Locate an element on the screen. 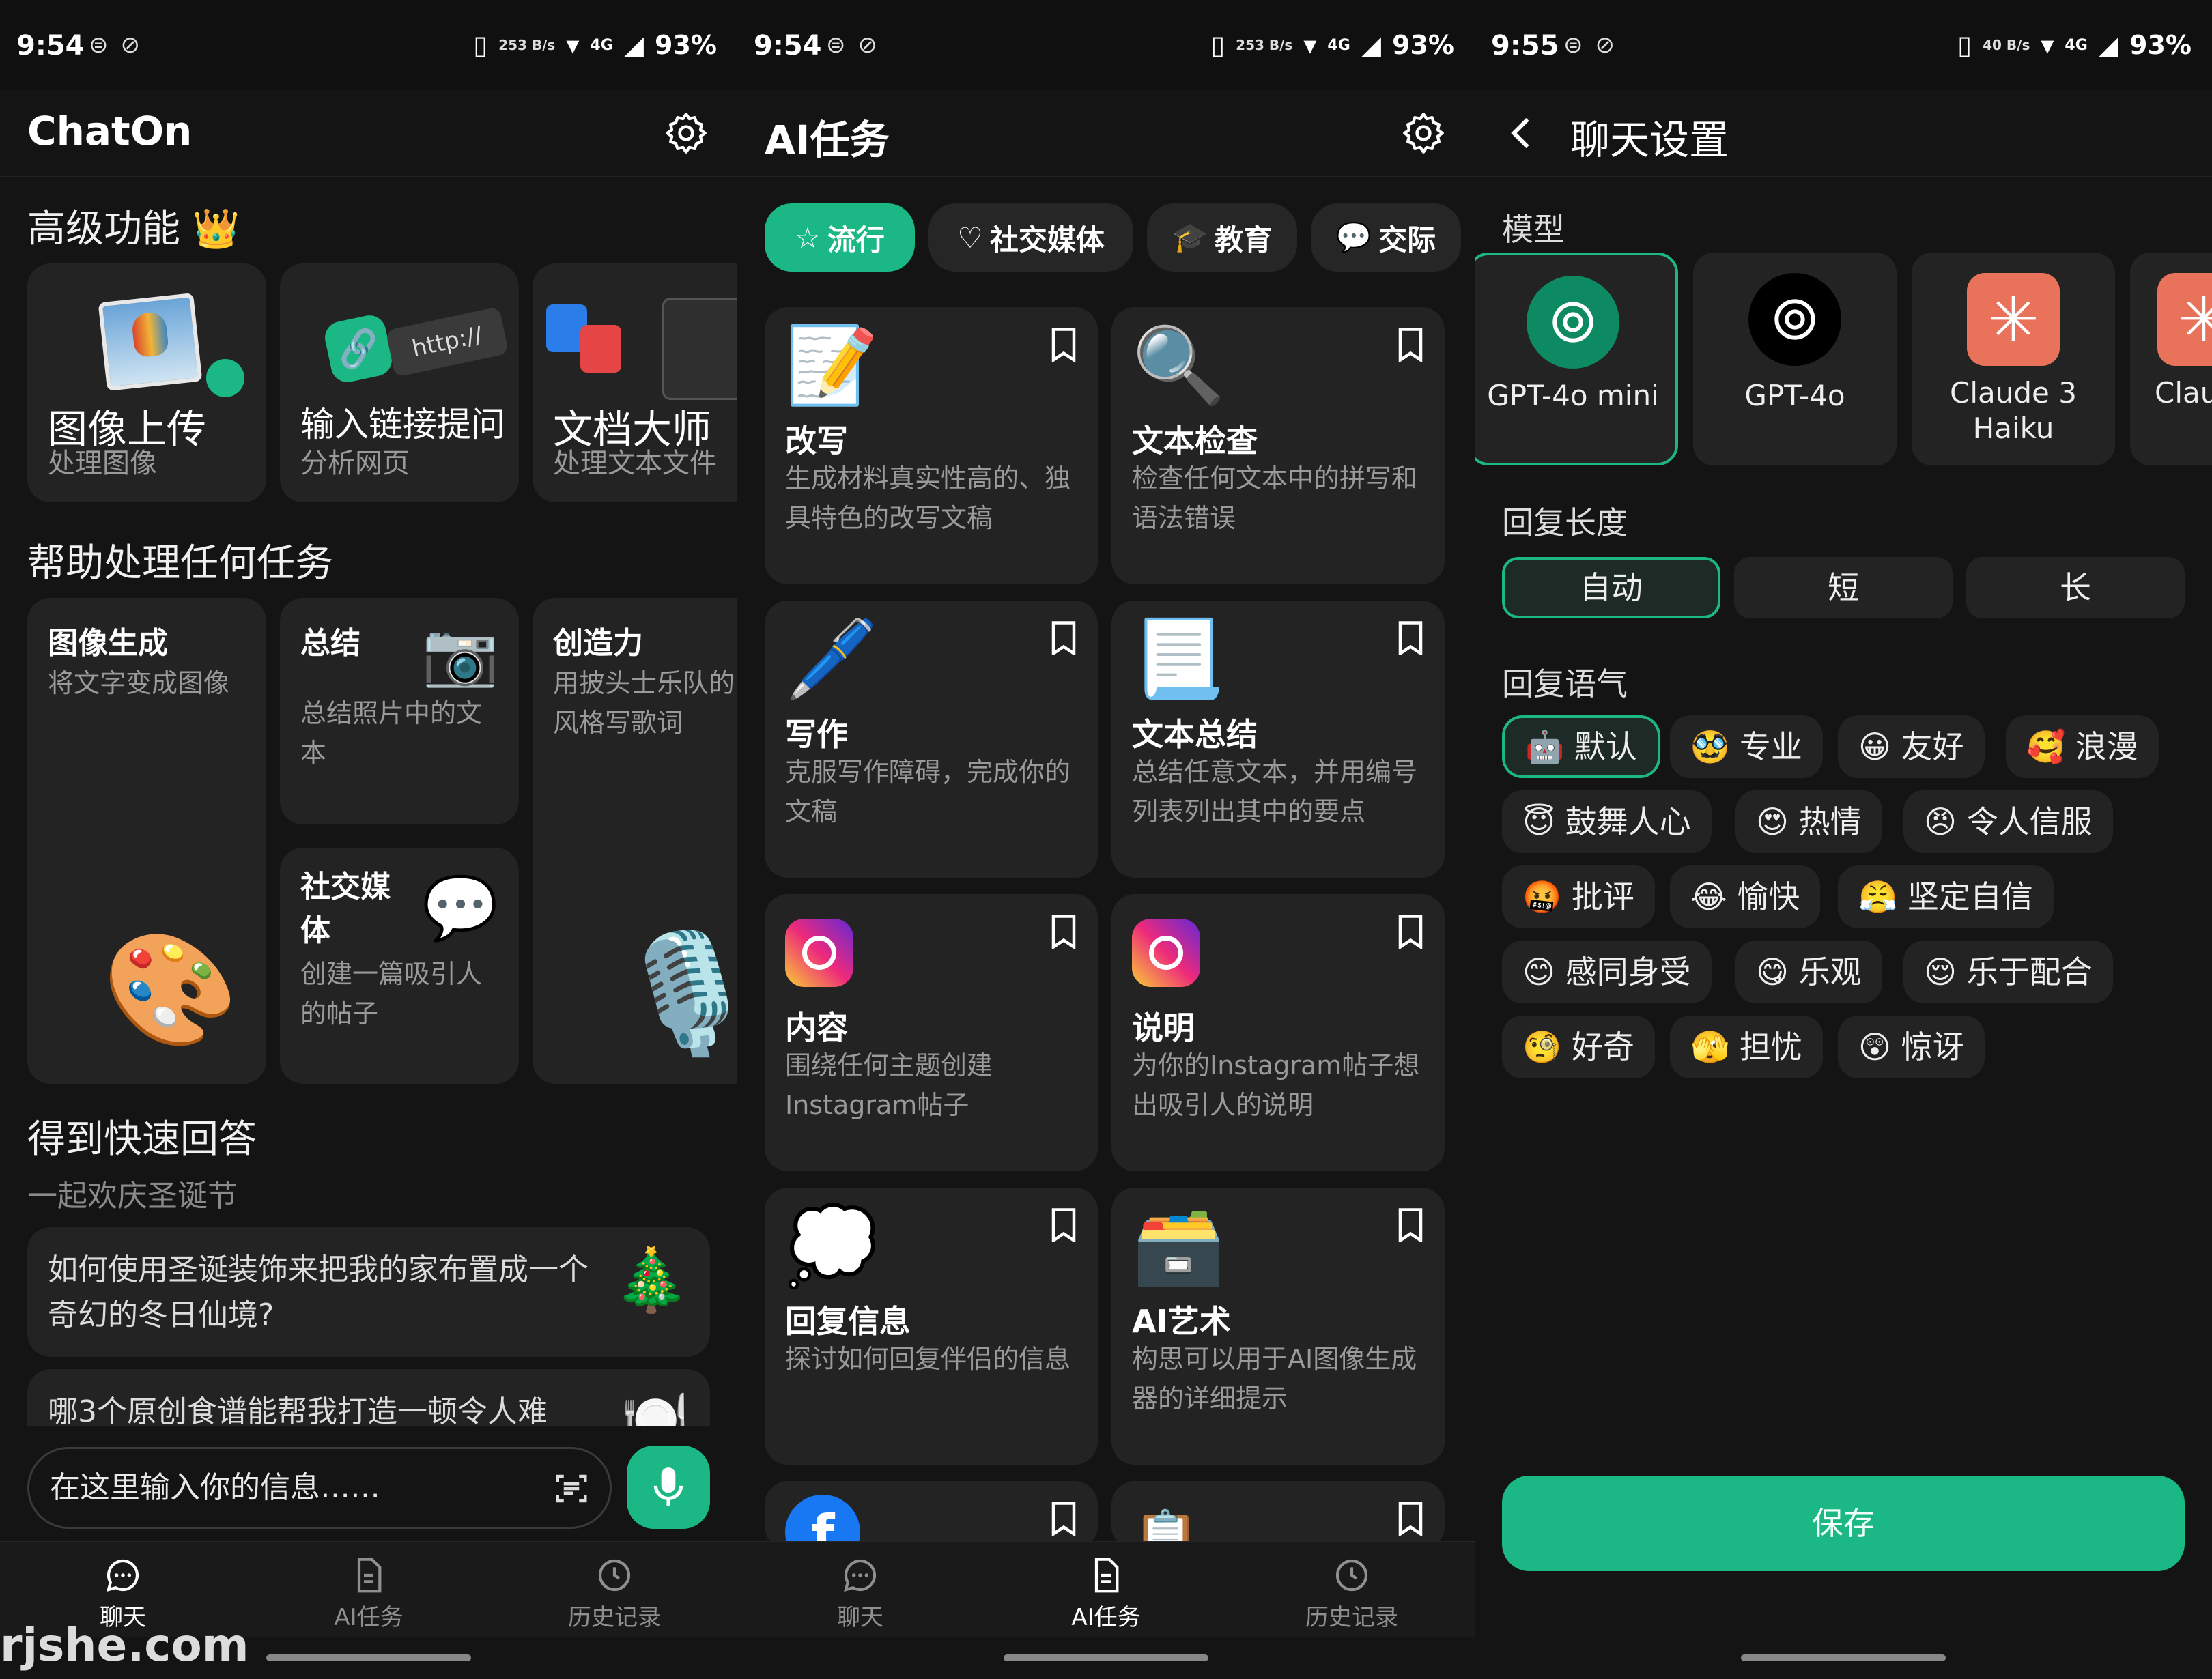  tone-cheerful: 😂 愉快 is located at coordinates (1745, 896).